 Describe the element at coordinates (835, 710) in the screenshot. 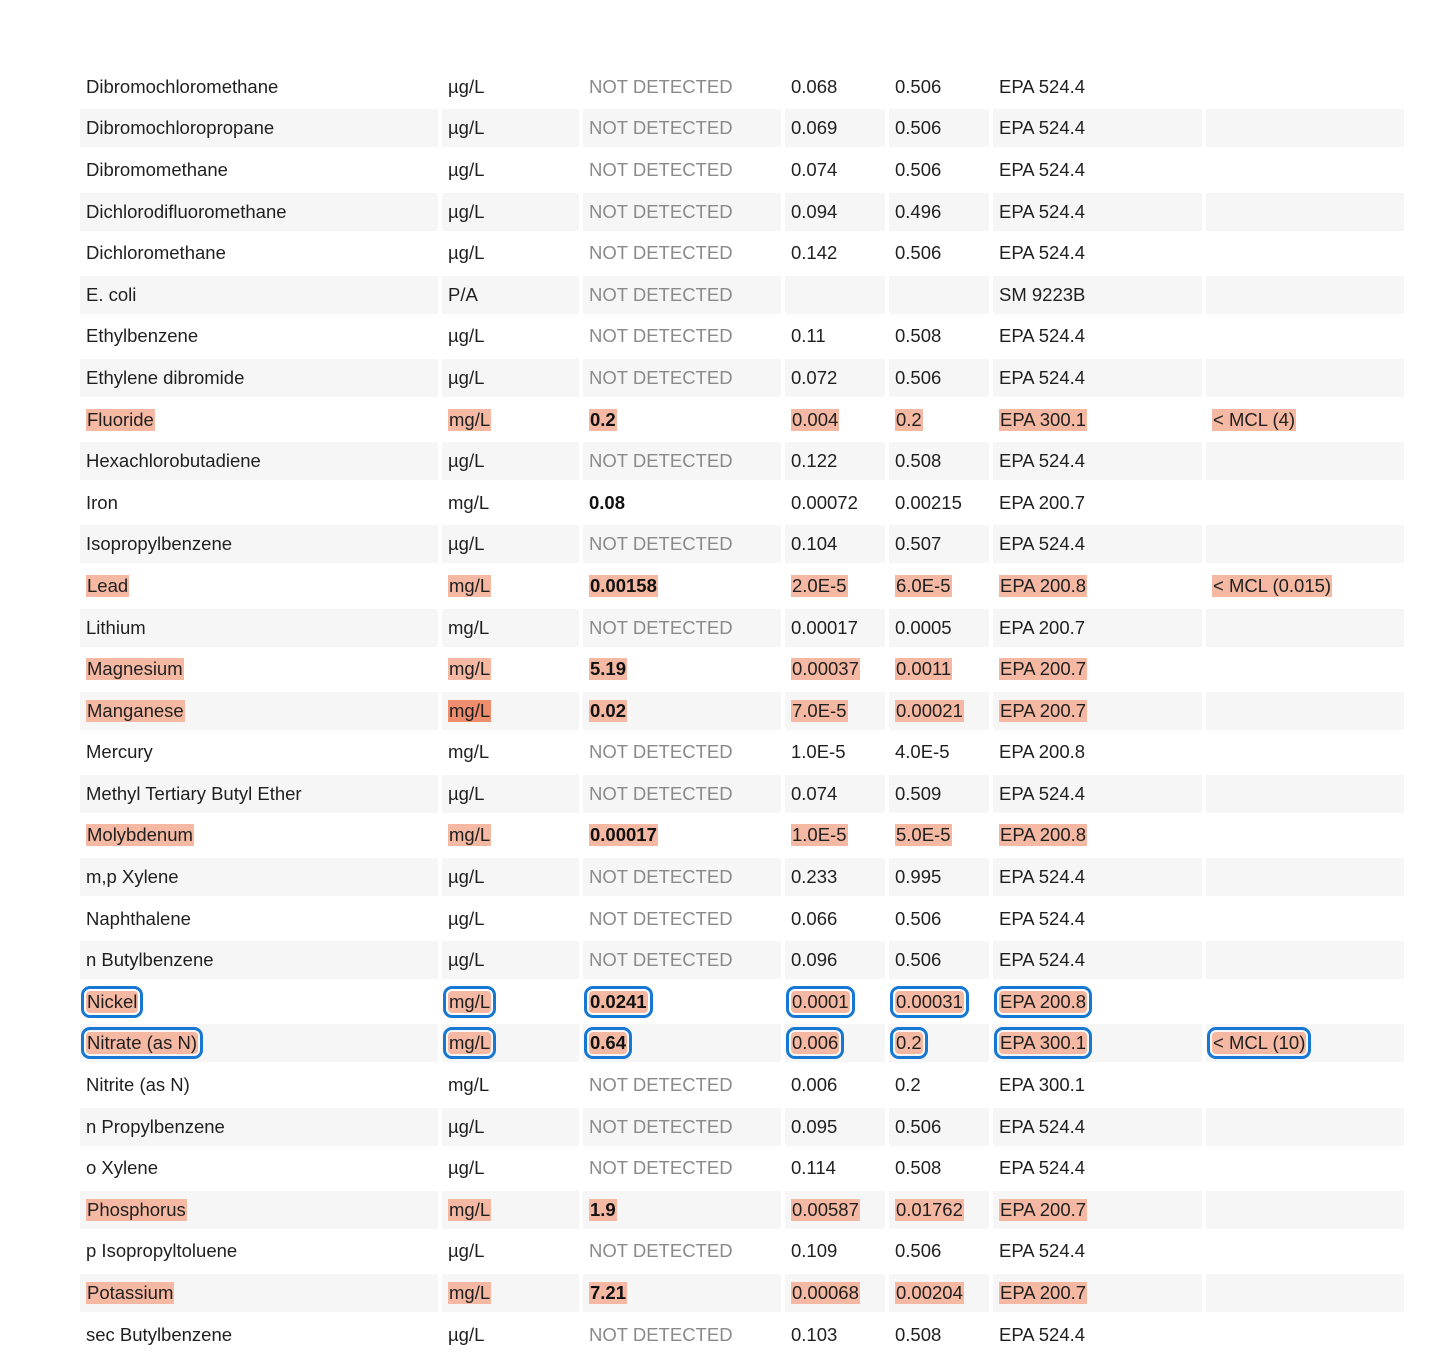

I see `mdl-cell: 7.0E-5` at that location.